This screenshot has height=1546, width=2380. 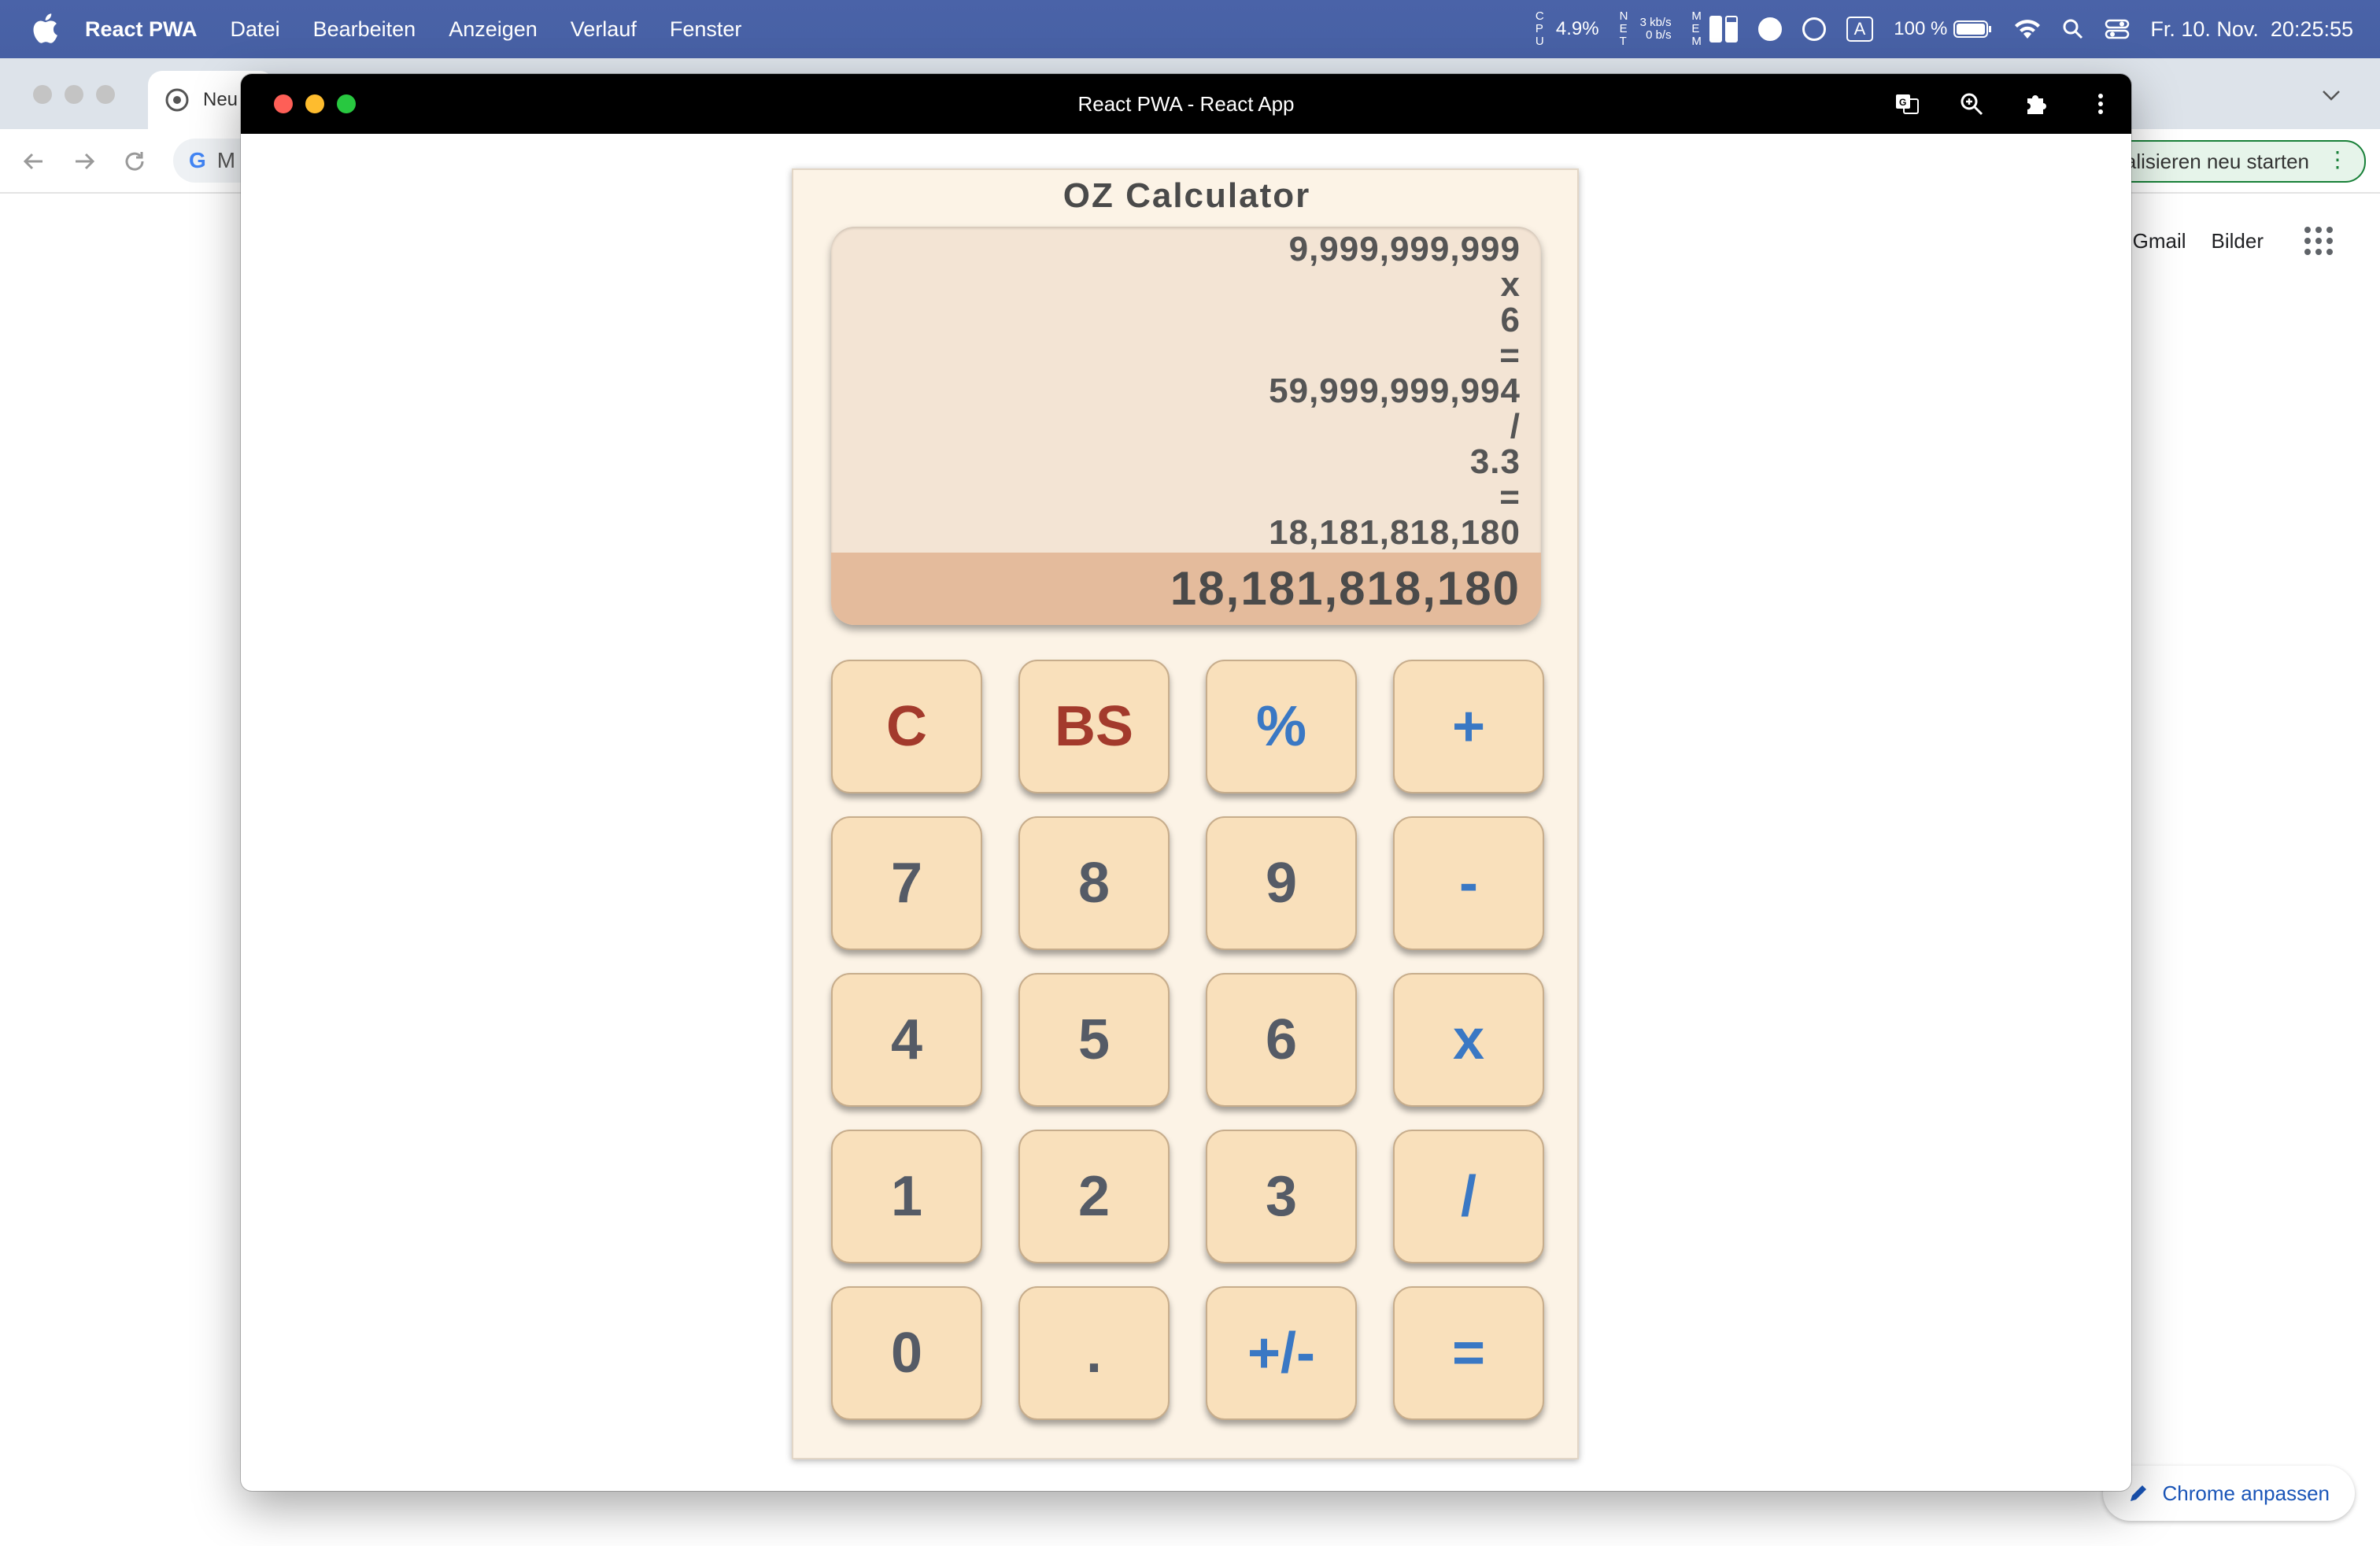 I want to click on play-status-icon, so click(x=1814, y=29).